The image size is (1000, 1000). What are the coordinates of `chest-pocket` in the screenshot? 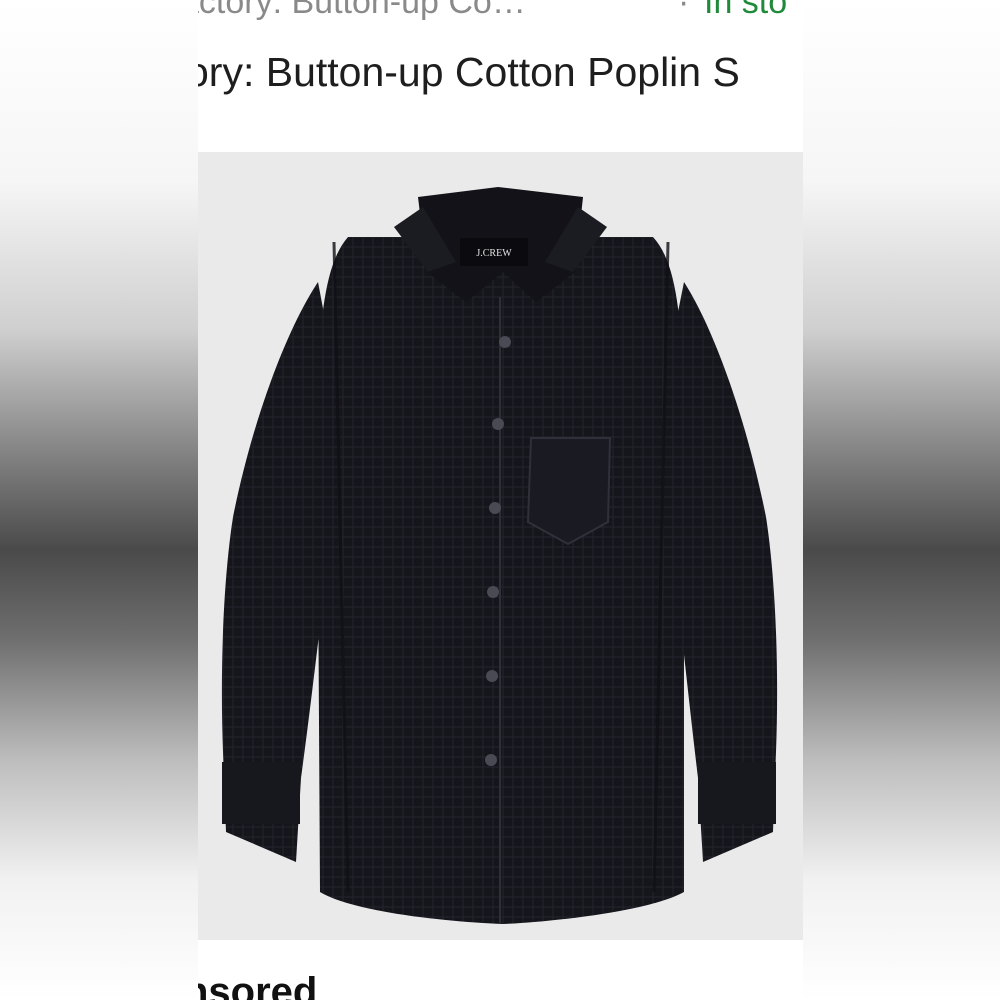 It's located at (569, 491).